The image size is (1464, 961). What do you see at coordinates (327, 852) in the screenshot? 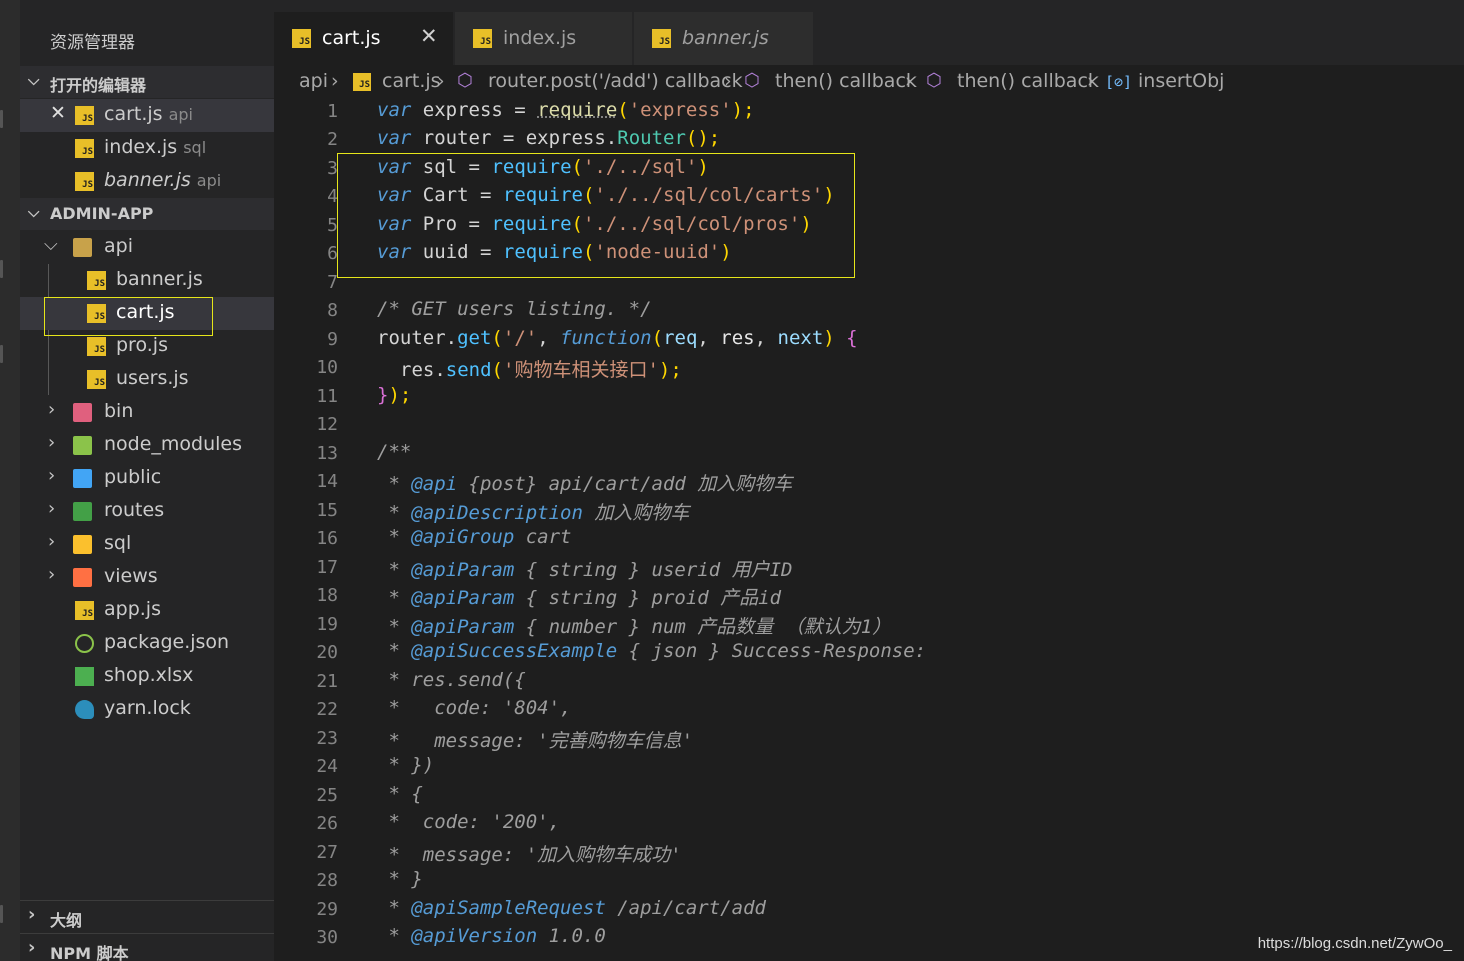
I see `line-number: 27` at bounding box center [327, 852].